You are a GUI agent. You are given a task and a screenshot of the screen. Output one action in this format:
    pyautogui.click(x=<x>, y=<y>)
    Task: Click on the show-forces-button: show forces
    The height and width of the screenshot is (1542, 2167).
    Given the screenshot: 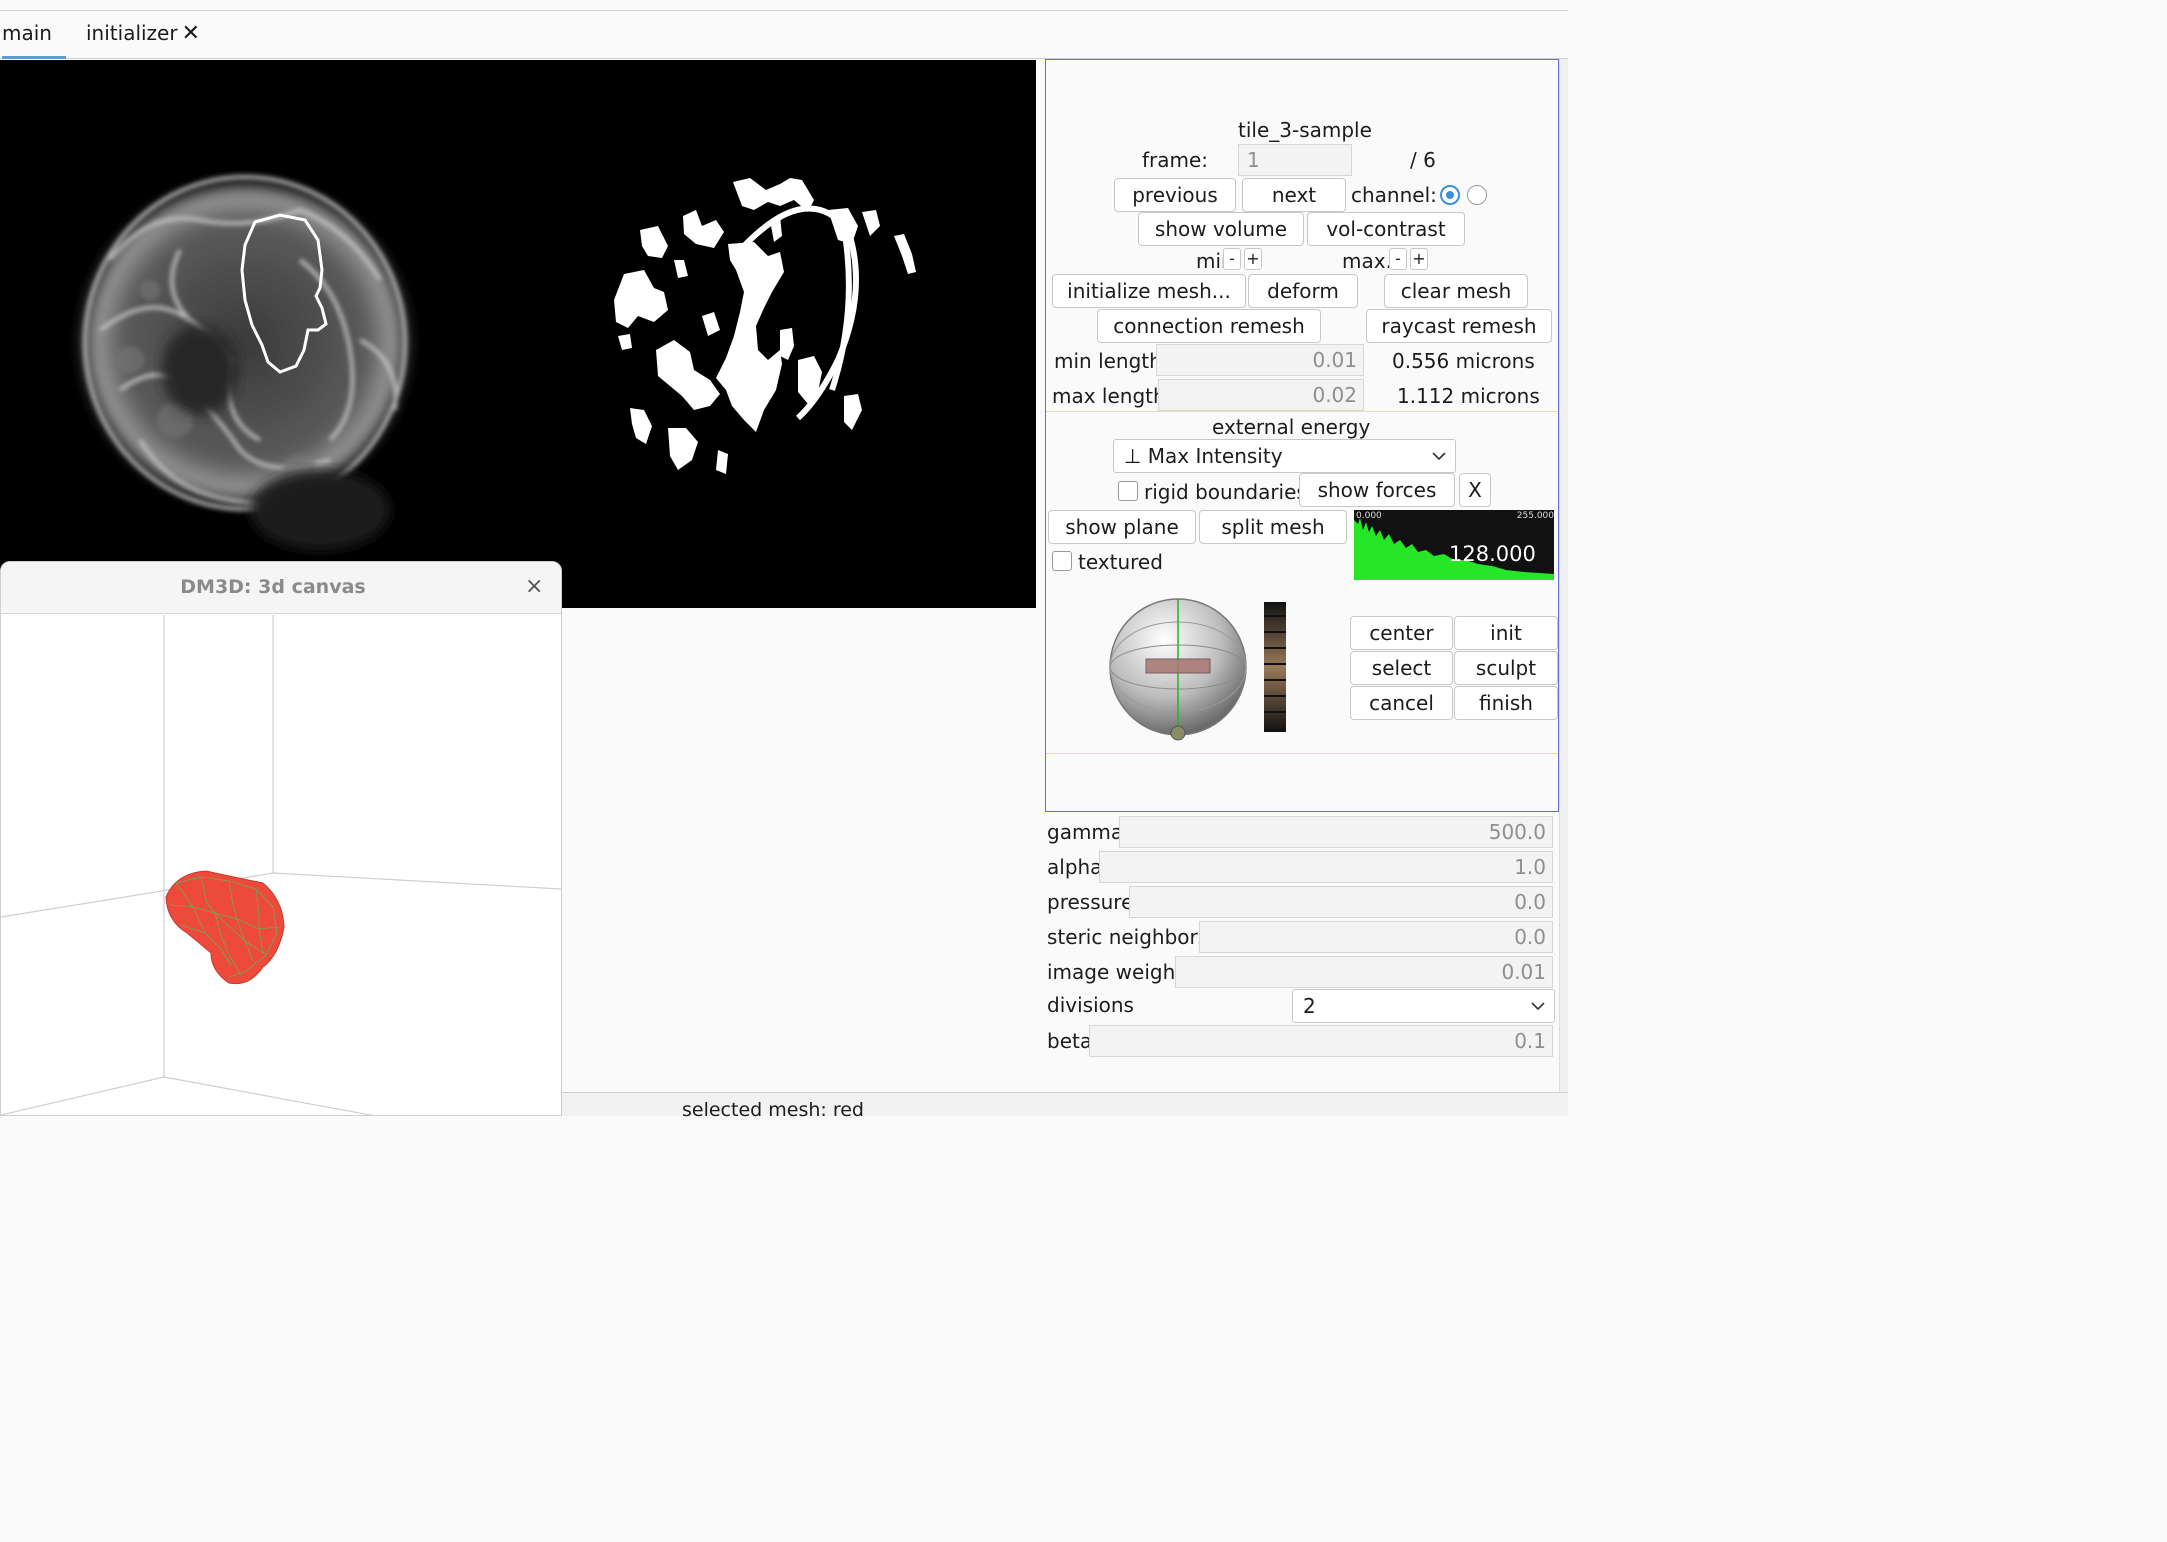 What is the action you would take?
    pyautogui.click(x=1377, y=490)
    